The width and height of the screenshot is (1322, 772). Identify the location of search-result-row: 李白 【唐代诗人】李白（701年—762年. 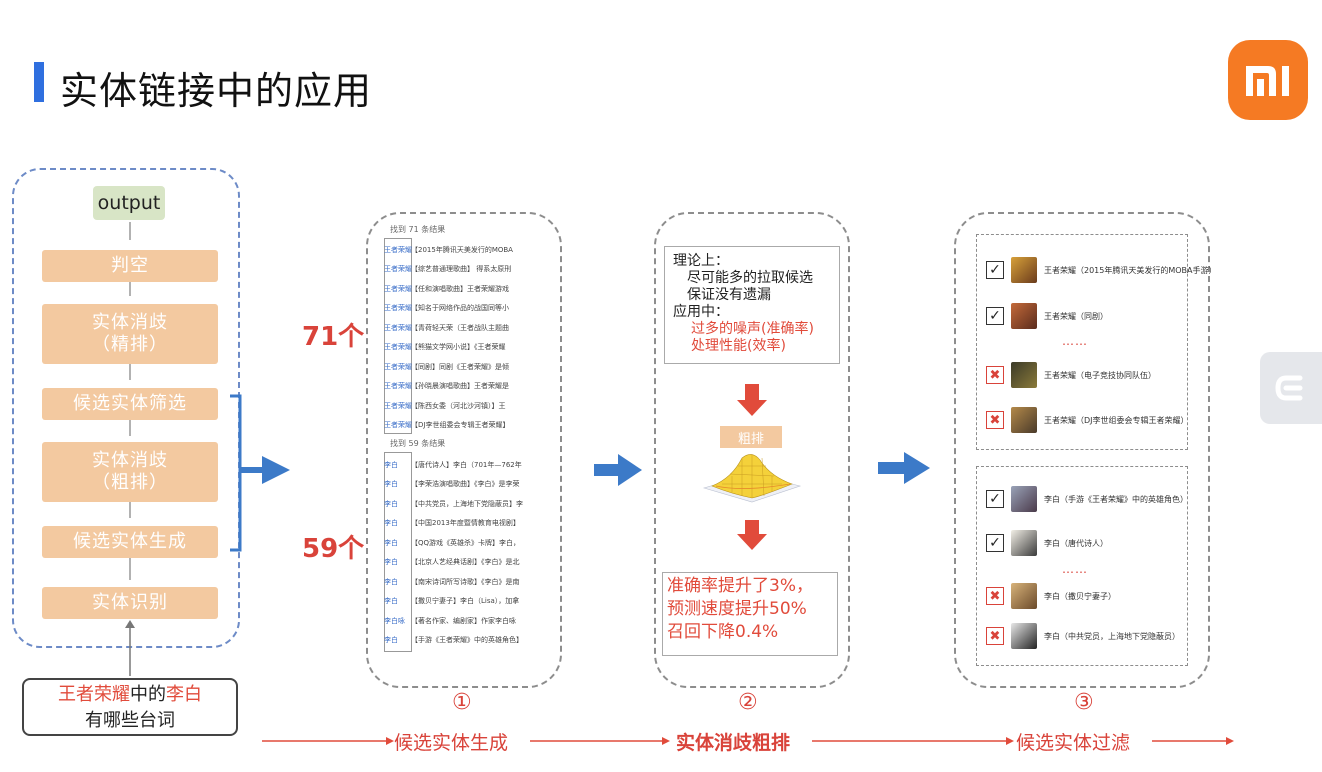
(458, 464).